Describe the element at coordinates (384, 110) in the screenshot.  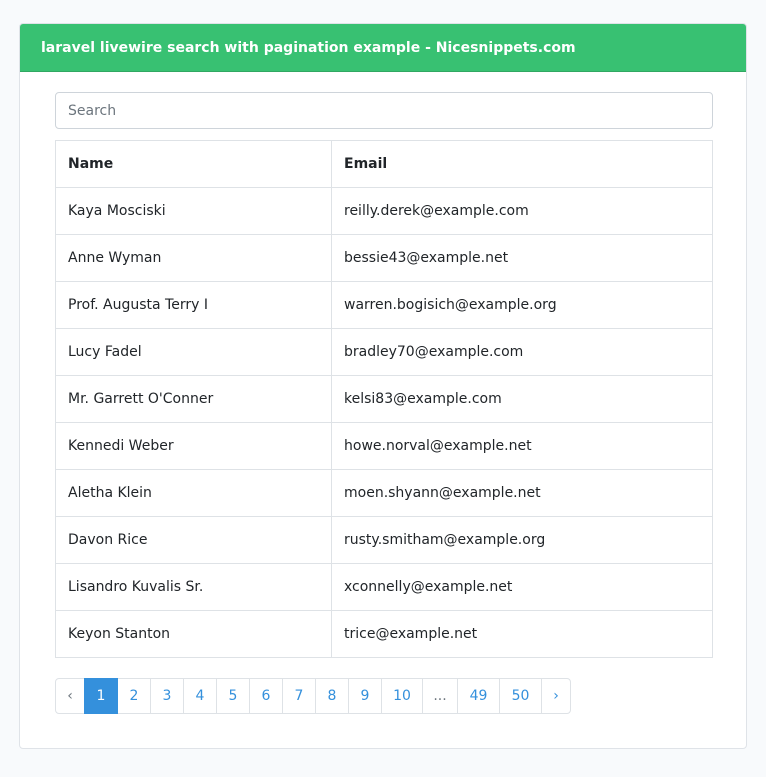
I see `search-input` at that location.